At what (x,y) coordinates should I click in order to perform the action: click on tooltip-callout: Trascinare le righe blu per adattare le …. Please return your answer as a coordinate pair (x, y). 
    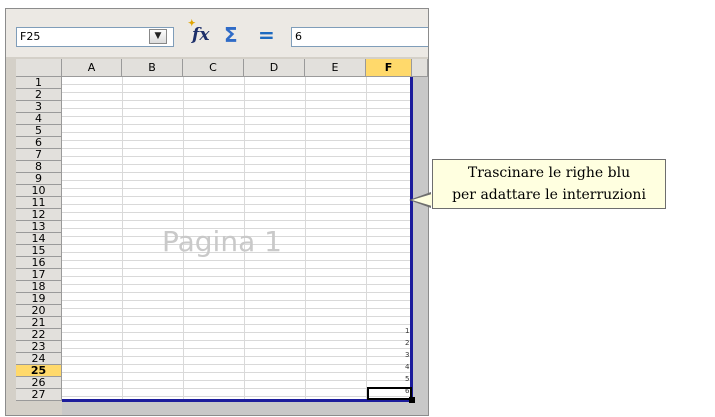
    Looking at the image, I should click on (549, 184).